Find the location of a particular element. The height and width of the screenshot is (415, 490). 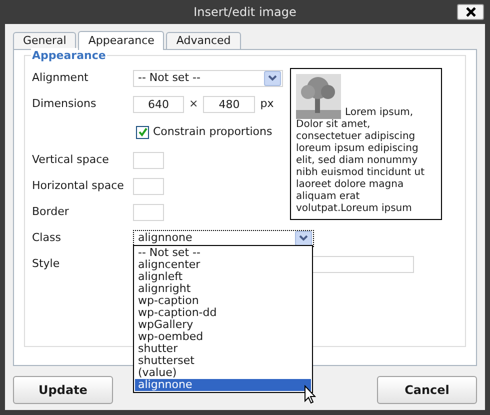

width-field: 640 is located at coordinates (158, 104).